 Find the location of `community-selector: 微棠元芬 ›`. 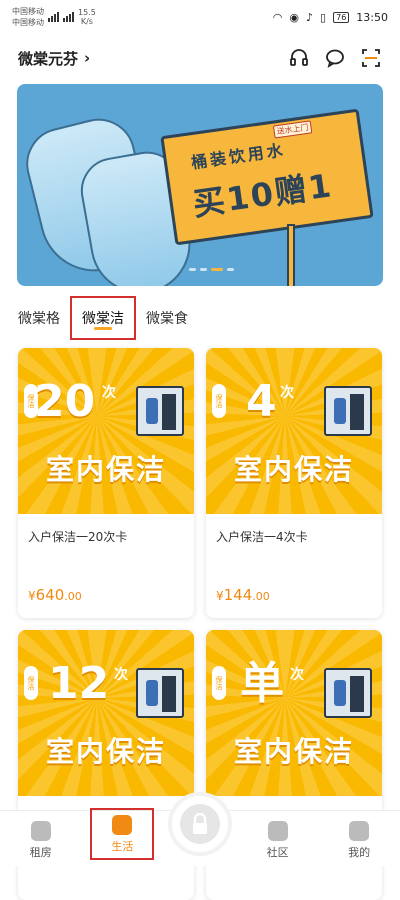

community-selector: 微棠元芬 › is located at coordinates (54, 58).